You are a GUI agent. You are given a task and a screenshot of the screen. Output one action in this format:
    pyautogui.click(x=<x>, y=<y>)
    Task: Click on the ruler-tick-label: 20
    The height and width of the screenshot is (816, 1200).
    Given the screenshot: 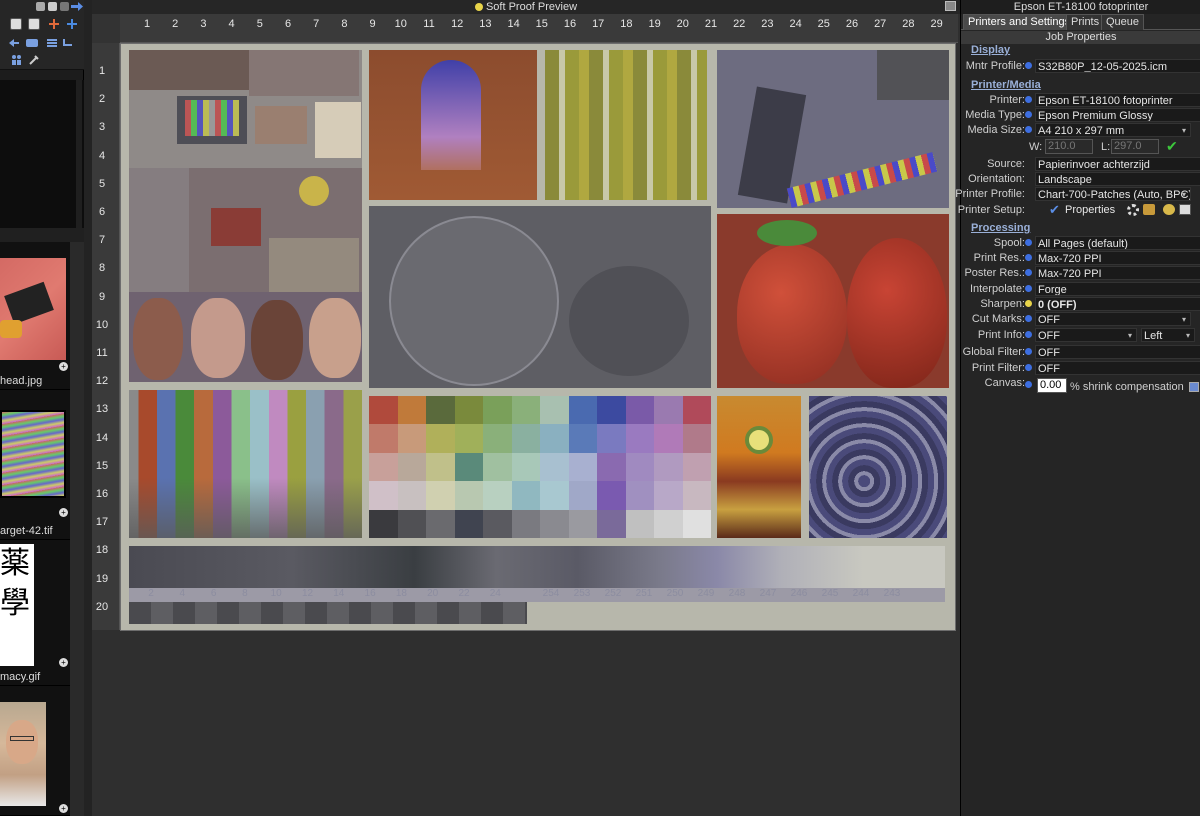 What is the action you would take?
    pyautogui.click(x=682, y=24)
    